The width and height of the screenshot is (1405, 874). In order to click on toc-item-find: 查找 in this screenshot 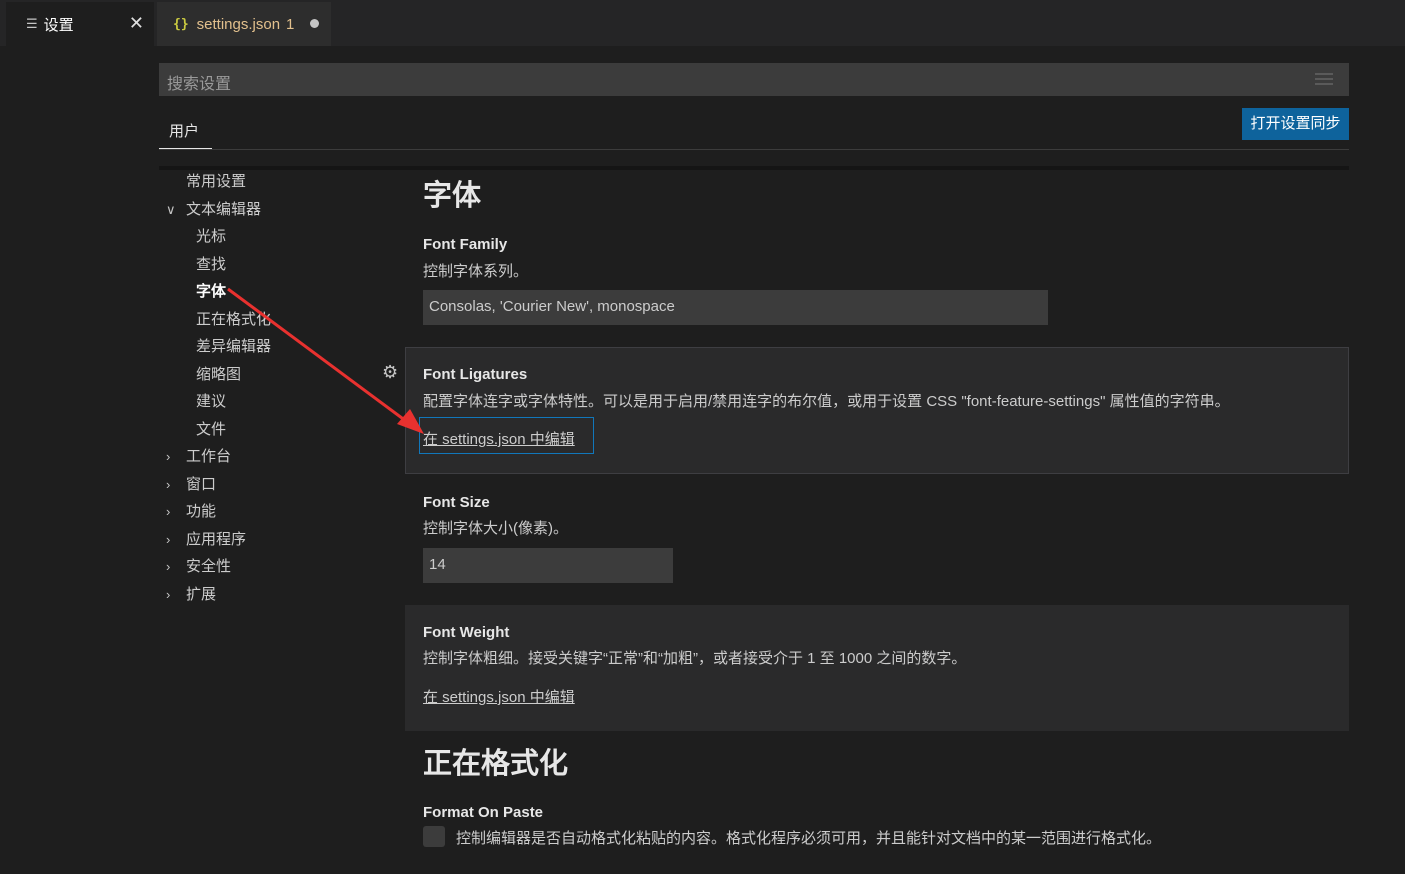, I will do `click(211, 265)`.